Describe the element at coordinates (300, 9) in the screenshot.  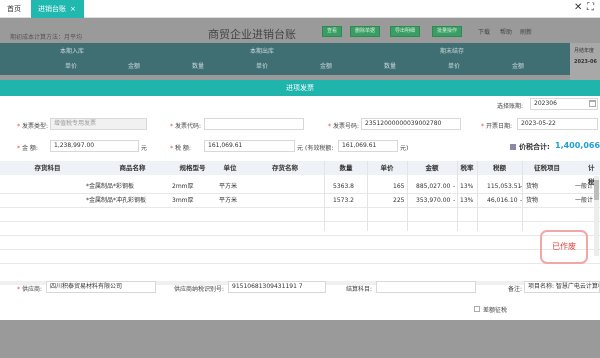
I see `top-tab-bar: 首页 进销台账 × ✕ ⛶` at that location.